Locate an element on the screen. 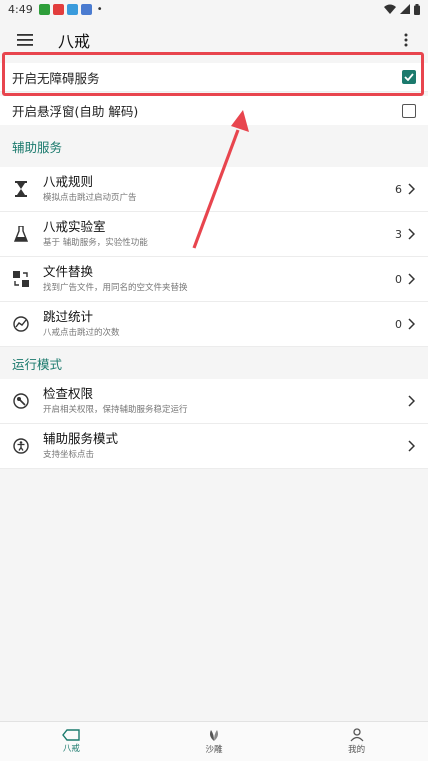 The width and height of the screenshot is (428, 761). app-title: 八戒 is located at coordinates (74, 41).